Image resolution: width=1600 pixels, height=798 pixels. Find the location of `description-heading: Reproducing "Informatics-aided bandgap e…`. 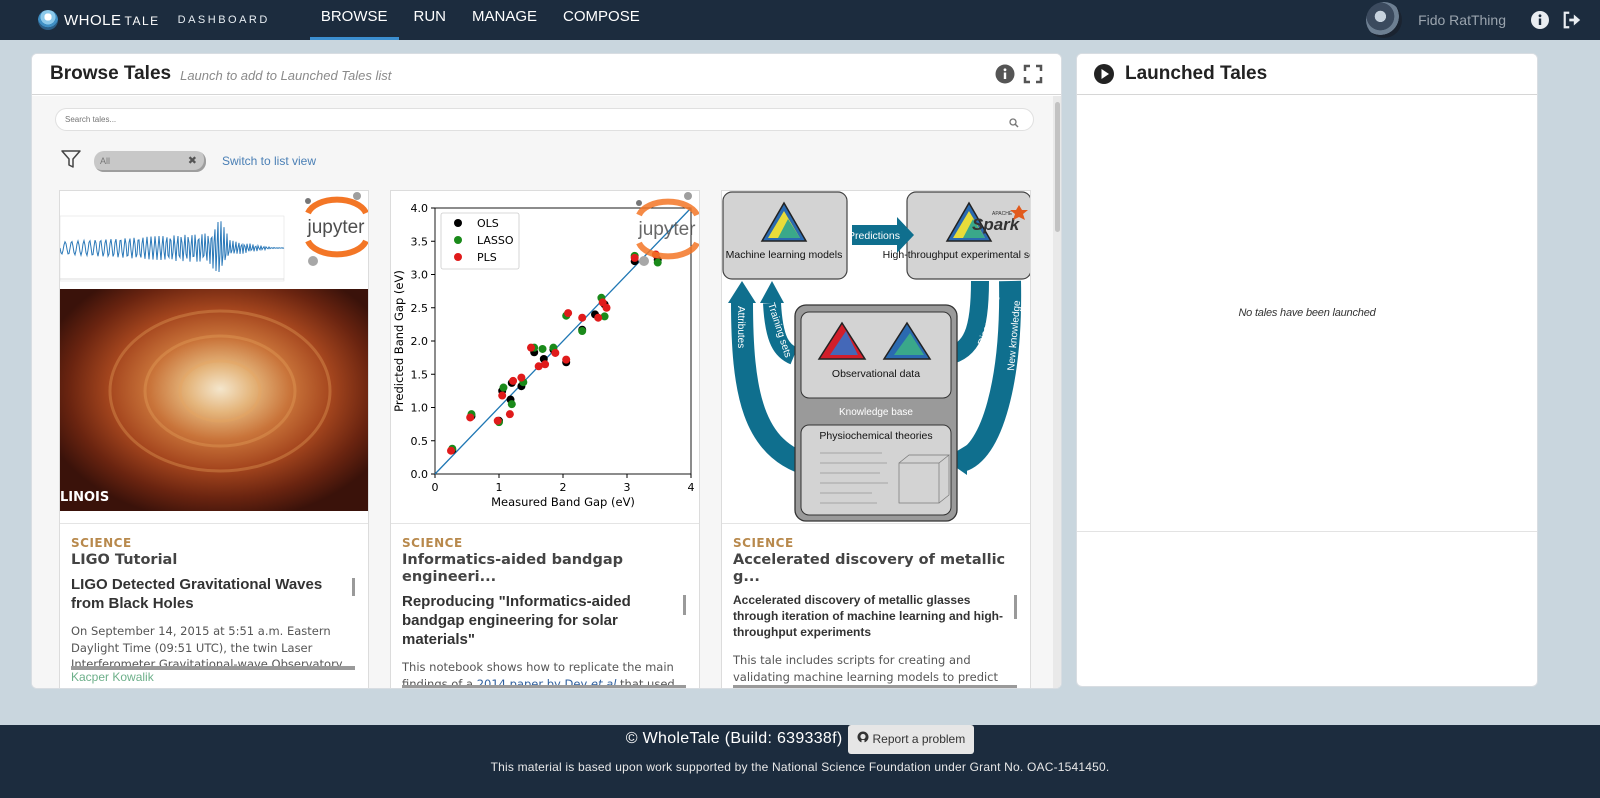

description-heading: Reproducing "Informatics-aided bandgap e… is located at coordinates (516, 620).